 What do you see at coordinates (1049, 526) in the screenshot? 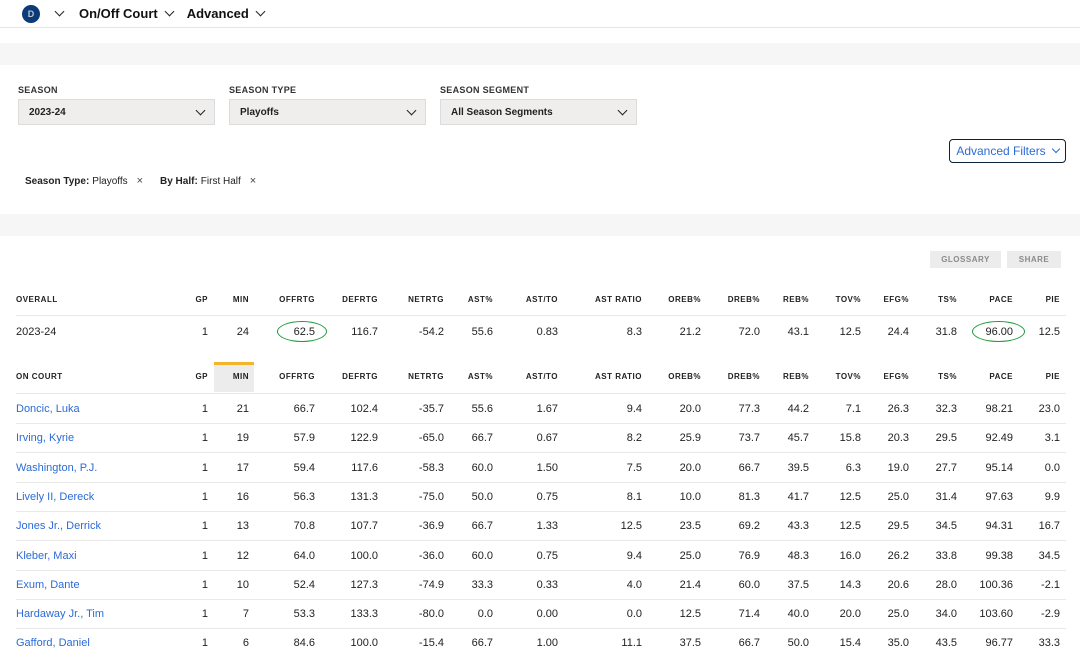
I see `on-court-cell-pie: 16.7` at bounding box center [1049, 526].